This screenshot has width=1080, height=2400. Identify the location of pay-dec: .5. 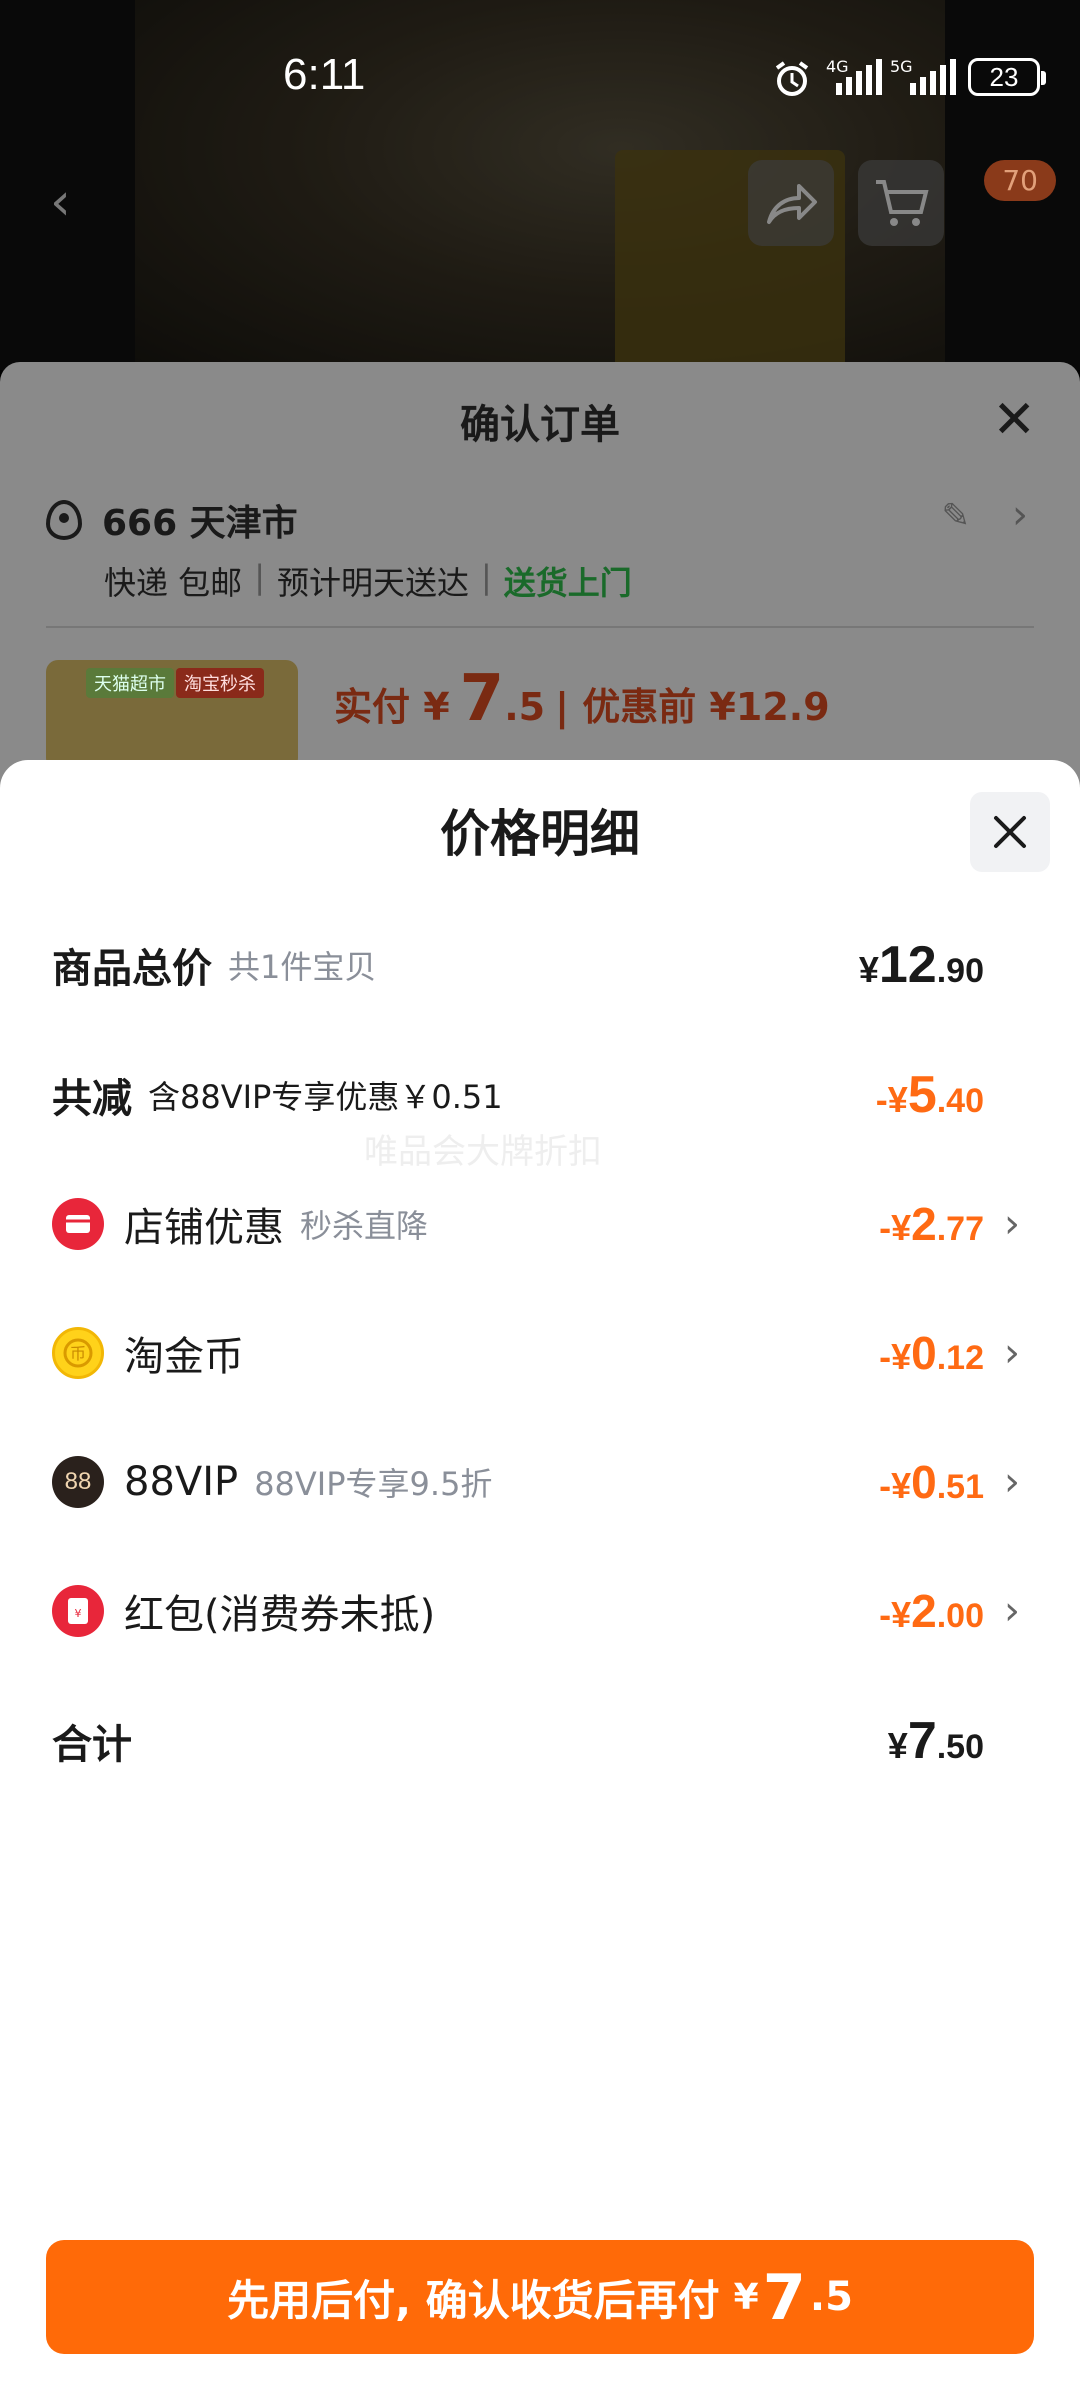
(525, 707).